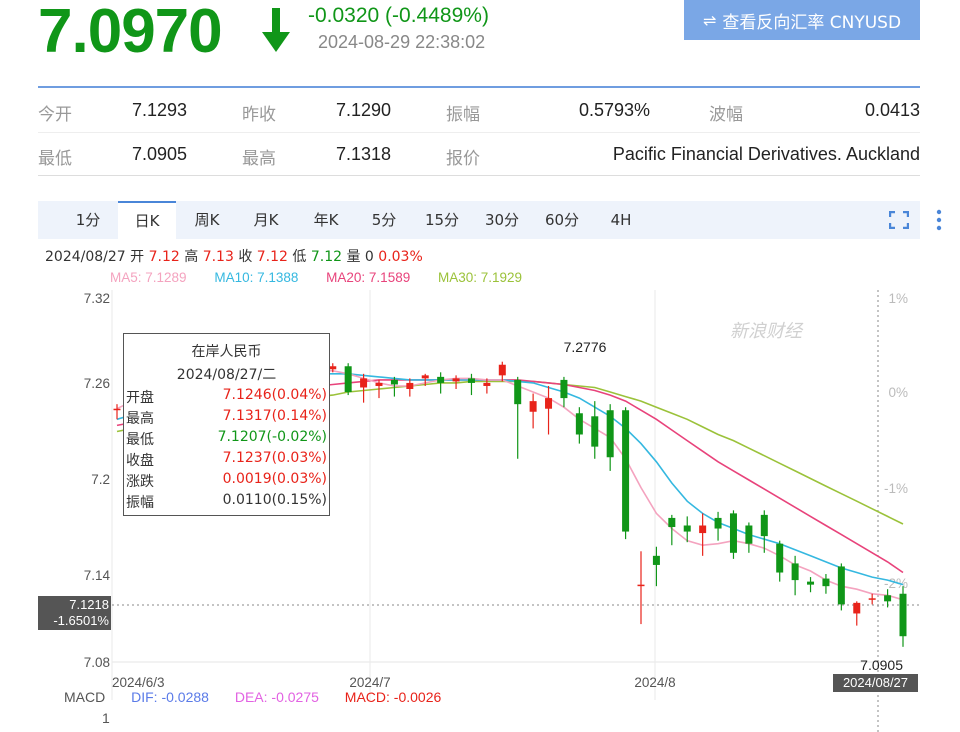 The height and width of the screenshot is (732, 960). I want to click on reverse-rate-label: 查看反向汇率 CNYUSD, so click(812, 22).